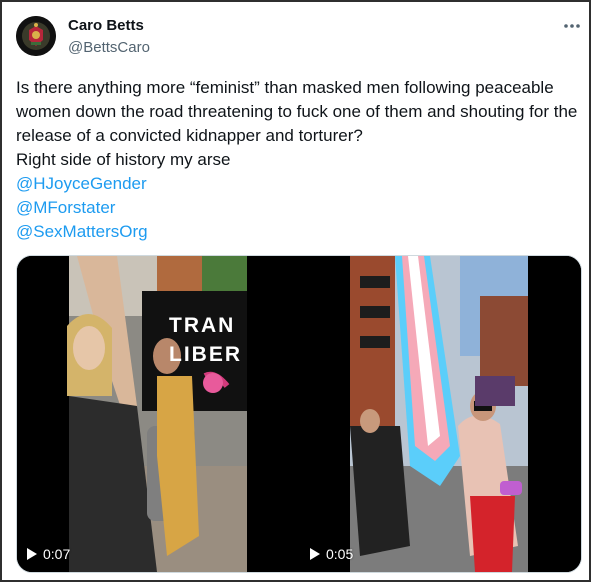 This screenshot has width=591, height=582. What do you see at coordinates (123, 159) in the screenshot?
I see `tweet-line2: Right side of history my arse` at bounding box center [123, 159].